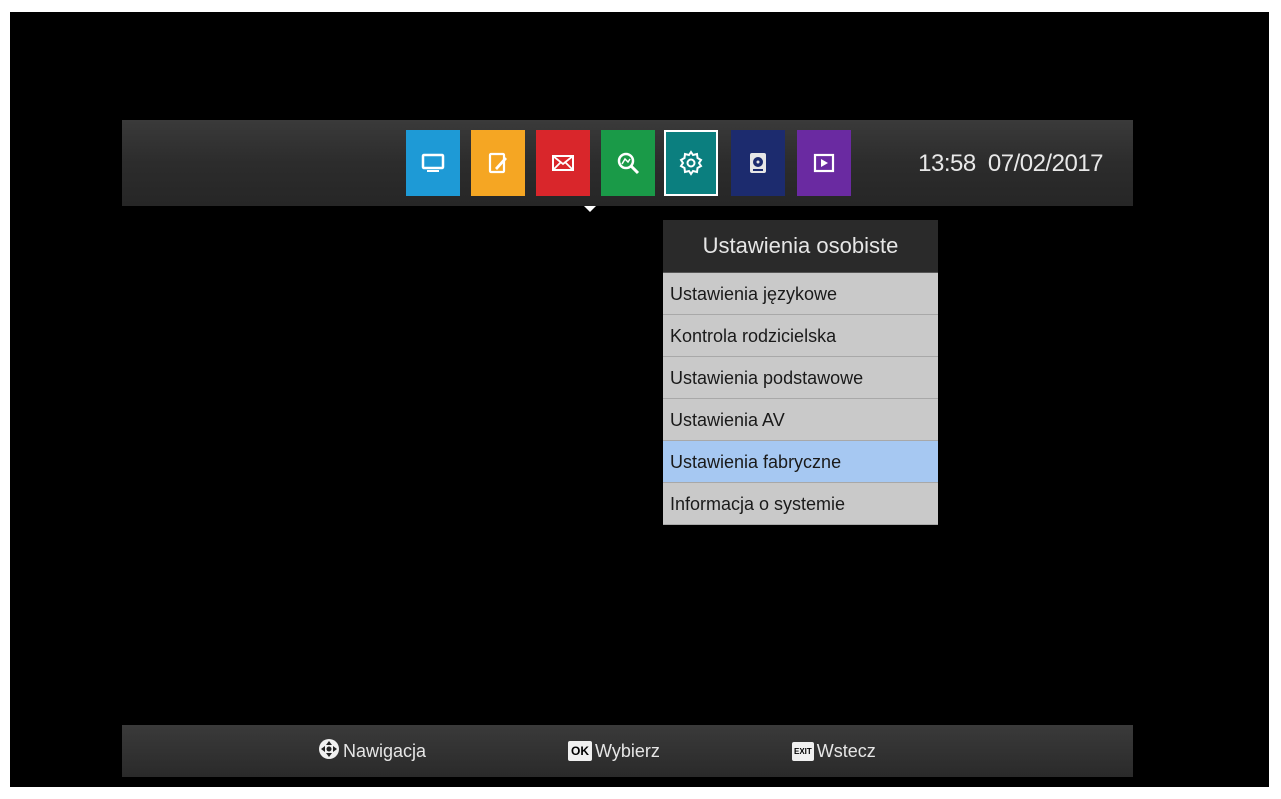  Describe the element at coordinates (800, 504) in the screenshot. I see `menu-item-system-info: Informacja o systemie` at that location.